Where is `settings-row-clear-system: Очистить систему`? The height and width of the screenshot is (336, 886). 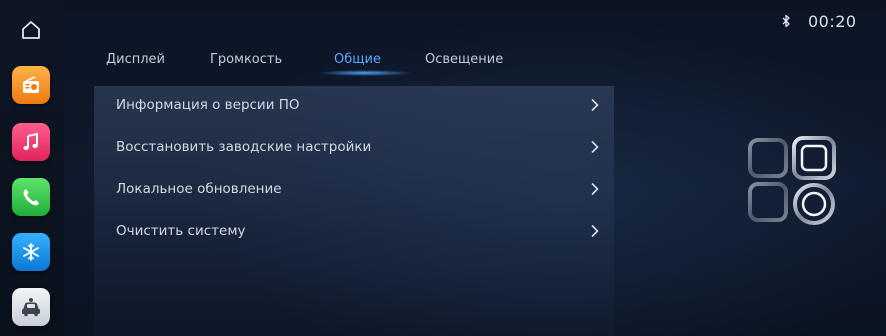
settings-row-clear-system: Очистить систему is located at coordinates (354, 232).